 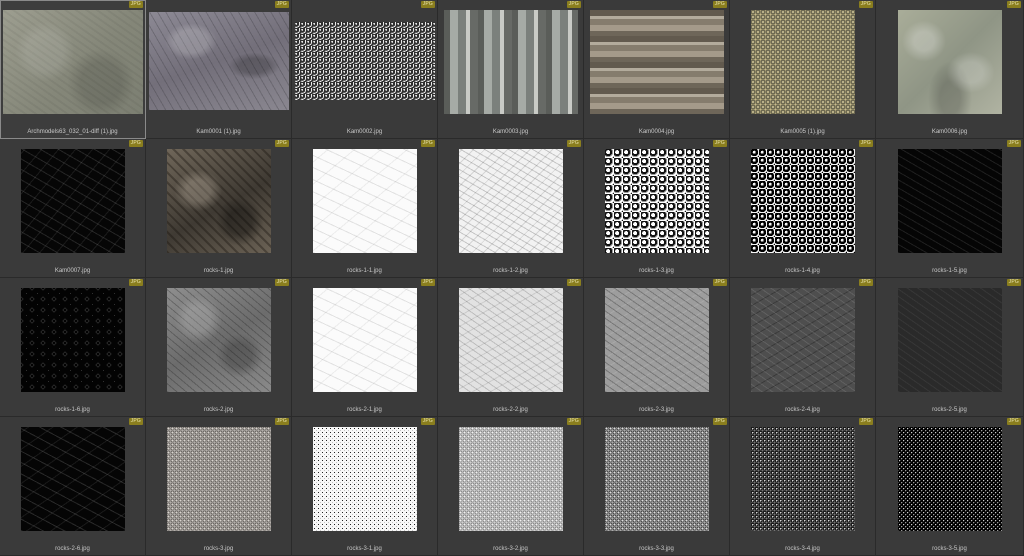 I want to click on file-name-label: rocks-2-3.jpg, so click(x=656, y=410).